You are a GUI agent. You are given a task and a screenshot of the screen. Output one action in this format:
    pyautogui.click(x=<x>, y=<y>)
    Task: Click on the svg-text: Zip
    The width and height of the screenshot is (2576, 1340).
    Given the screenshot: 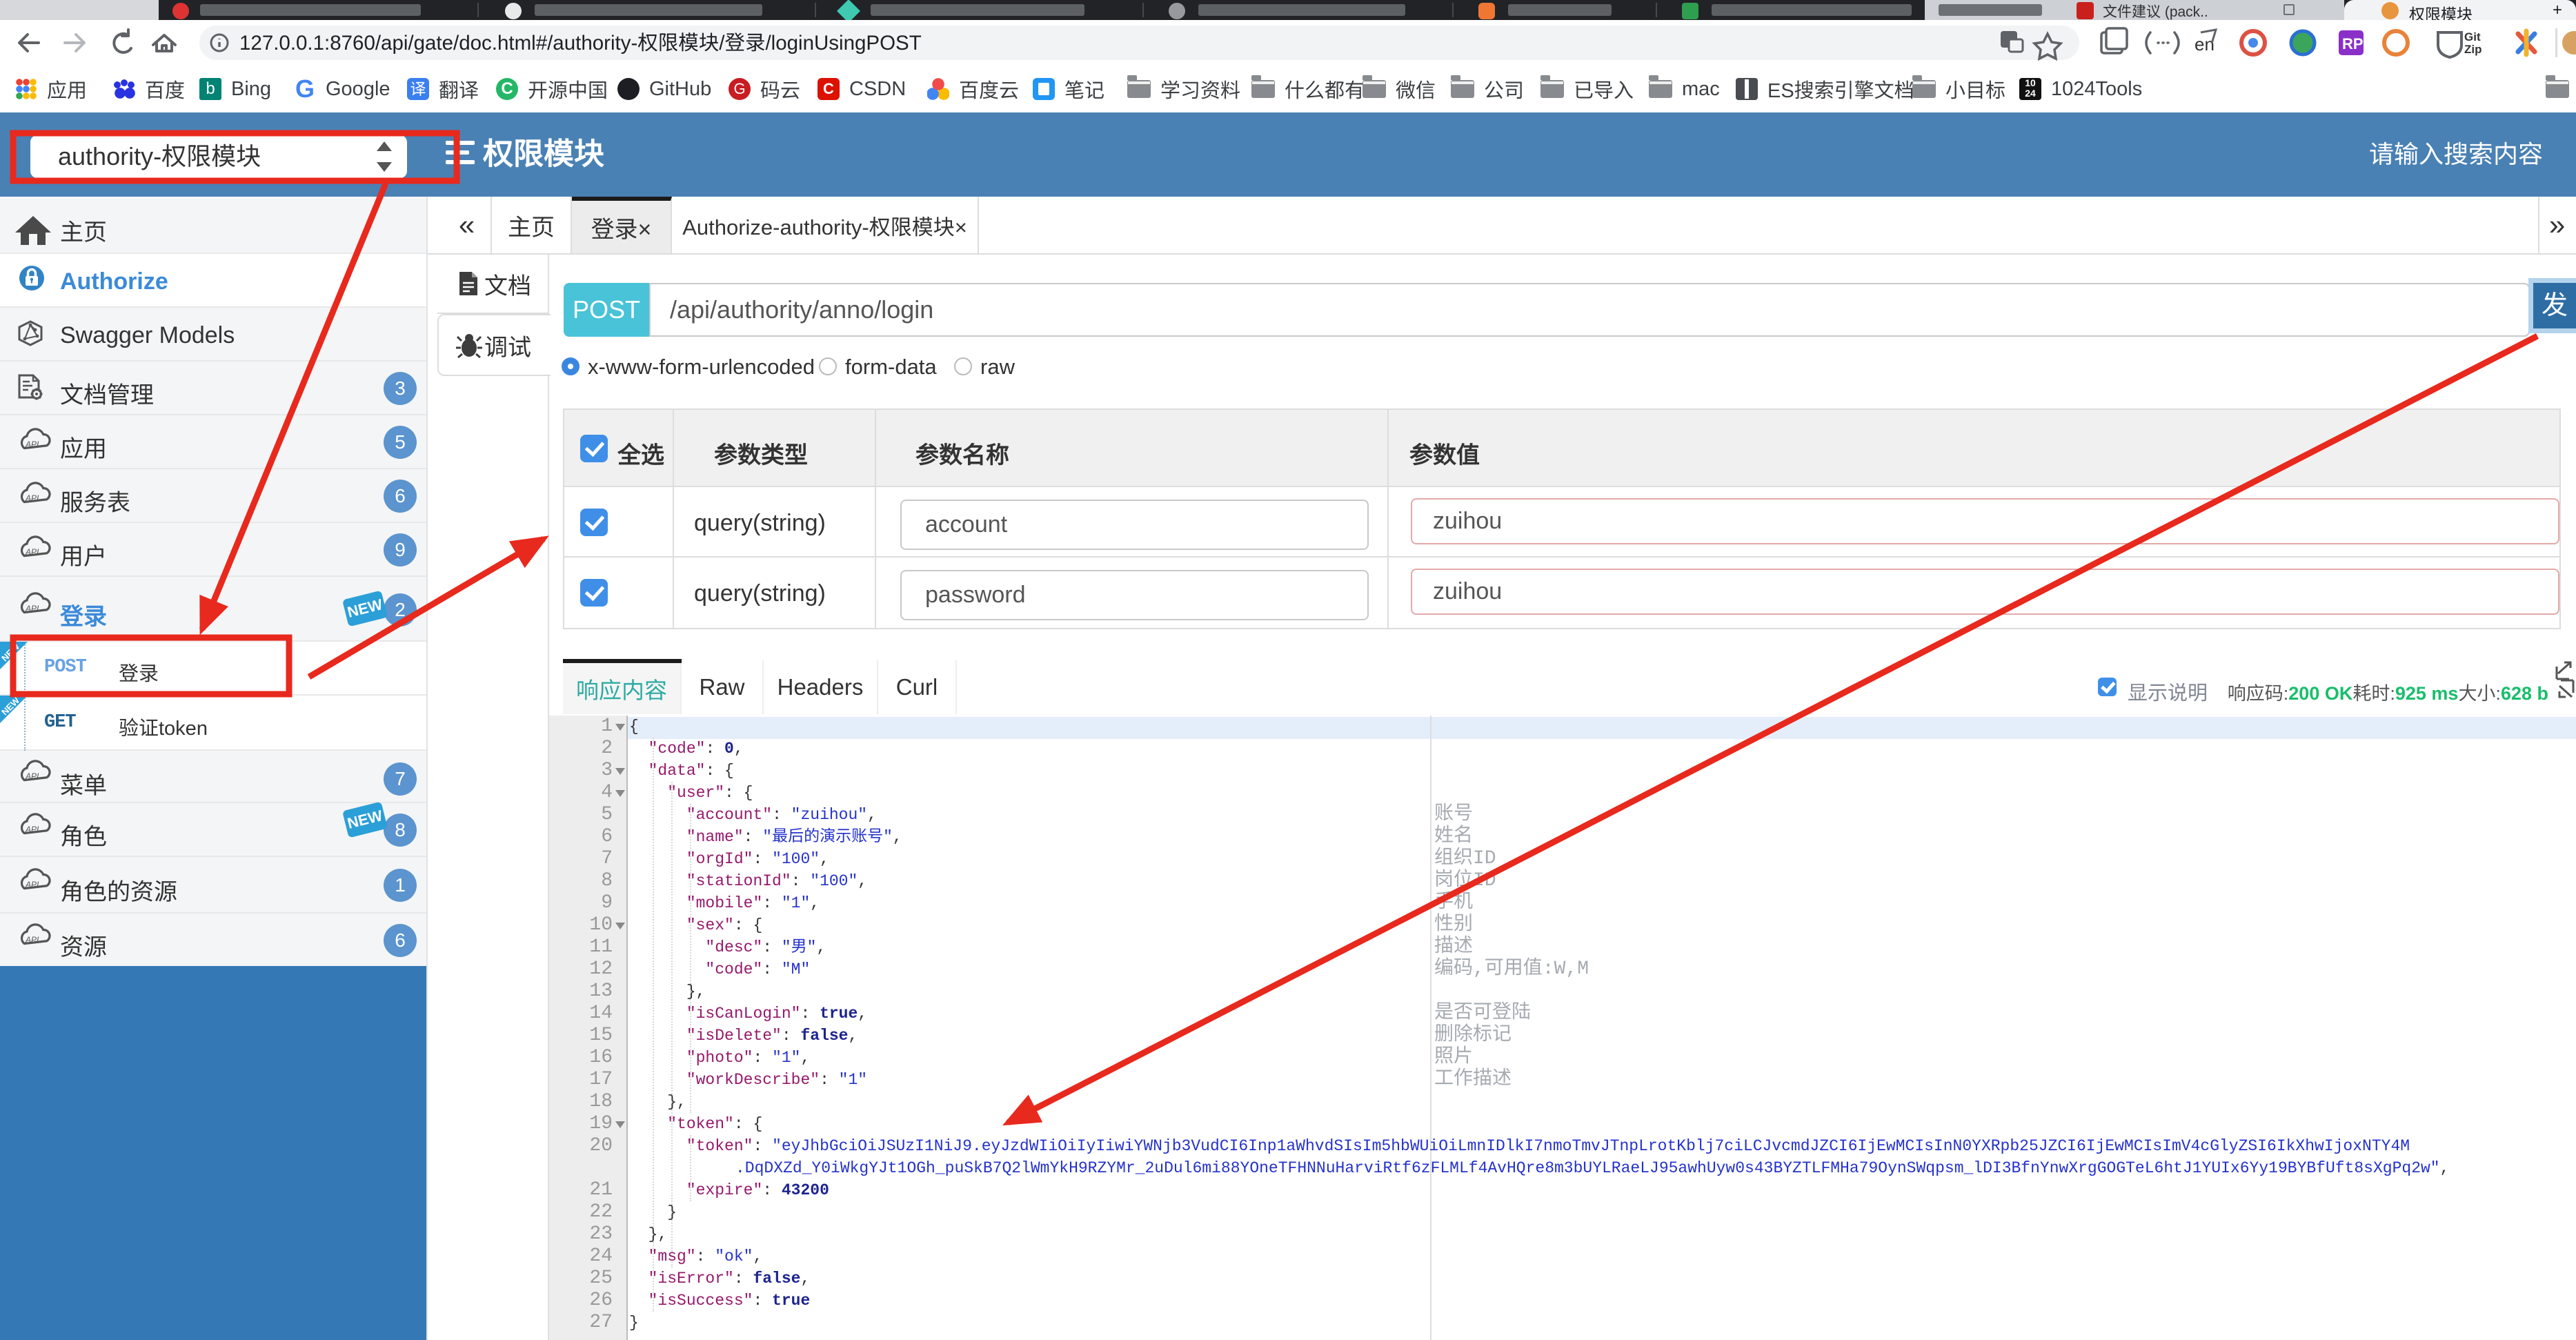 What is the action you would take?
    pyautogui.click(x=2473, y=50)
    